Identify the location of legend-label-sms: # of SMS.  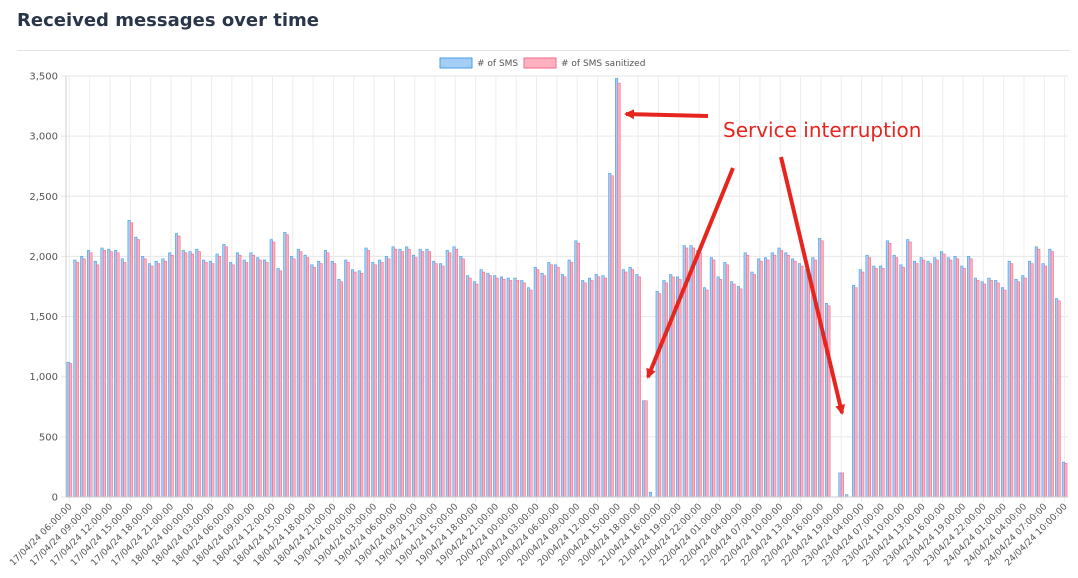
(497, 64).